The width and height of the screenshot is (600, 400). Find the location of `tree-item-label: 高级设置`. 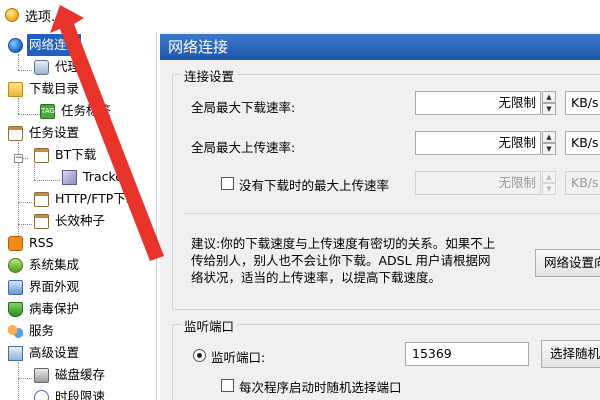

tree-item-label: 高级设置 is located at coordinates (54, 352).